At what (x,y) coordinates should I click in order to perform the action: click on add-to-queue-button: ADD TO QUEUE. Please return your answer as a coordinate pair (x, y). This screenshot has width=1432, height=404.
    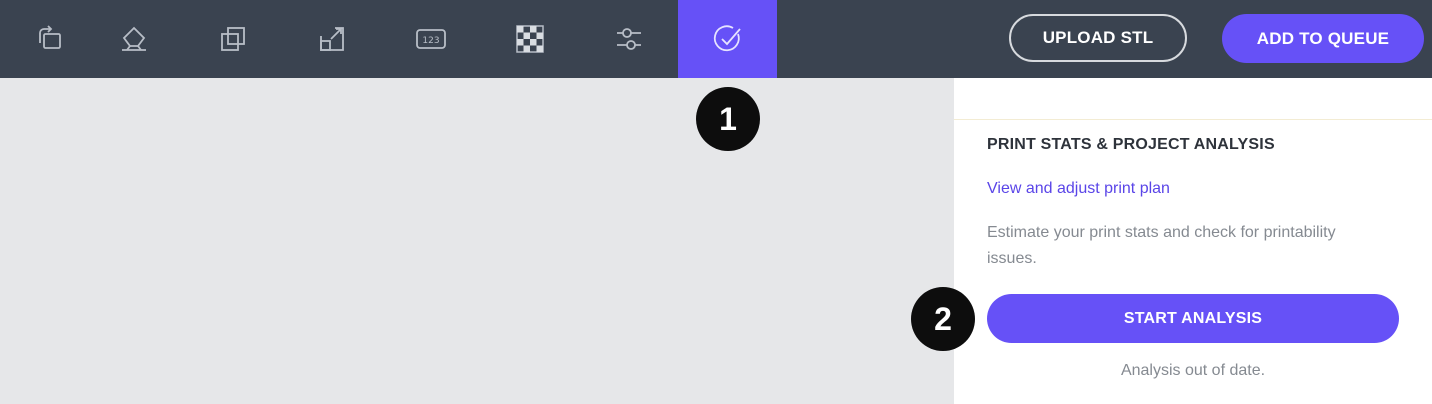
    Looking at the image, I should click on (1323, 38).